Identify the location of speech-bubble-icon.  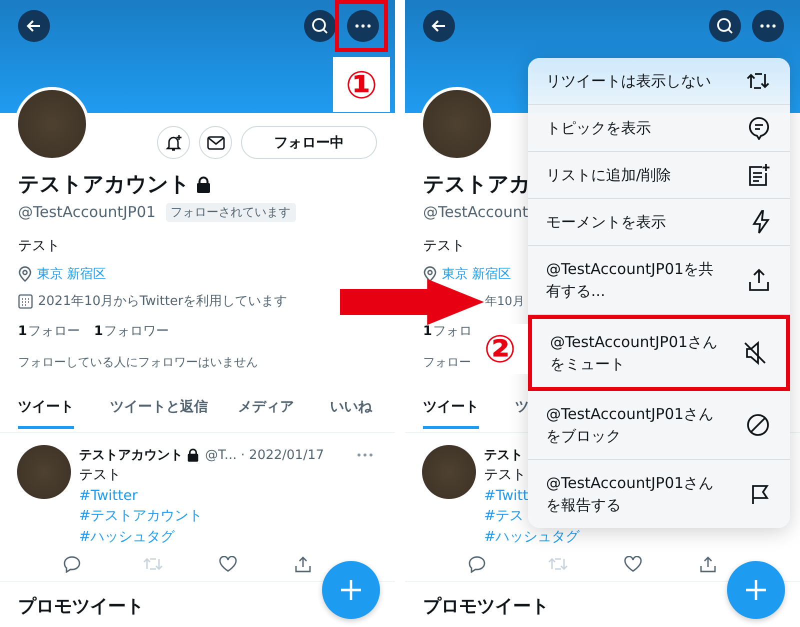
(759, 128).